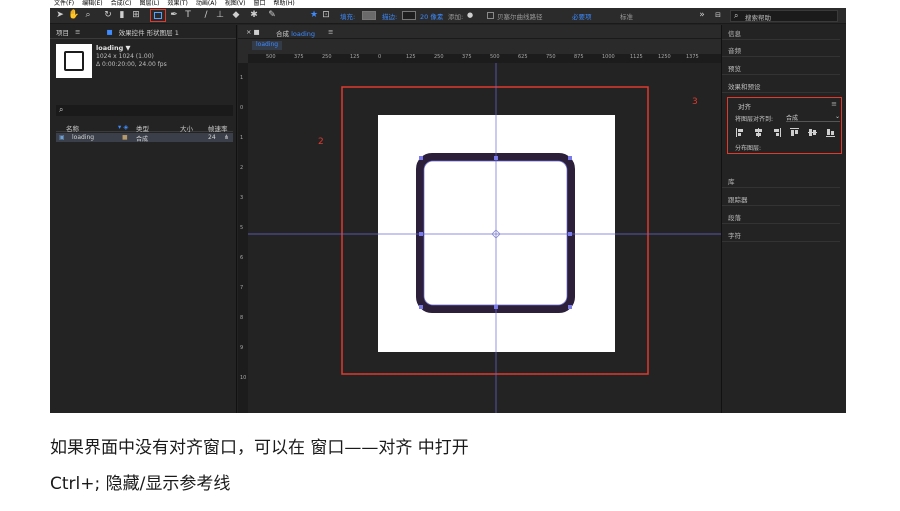 Image resolution: width=900 pixels, height=511 pixels. What do you see at coordinates (144, 110) in the screenshot?
I see `project-search-input: ⌕` at bounding box center [144, 110].